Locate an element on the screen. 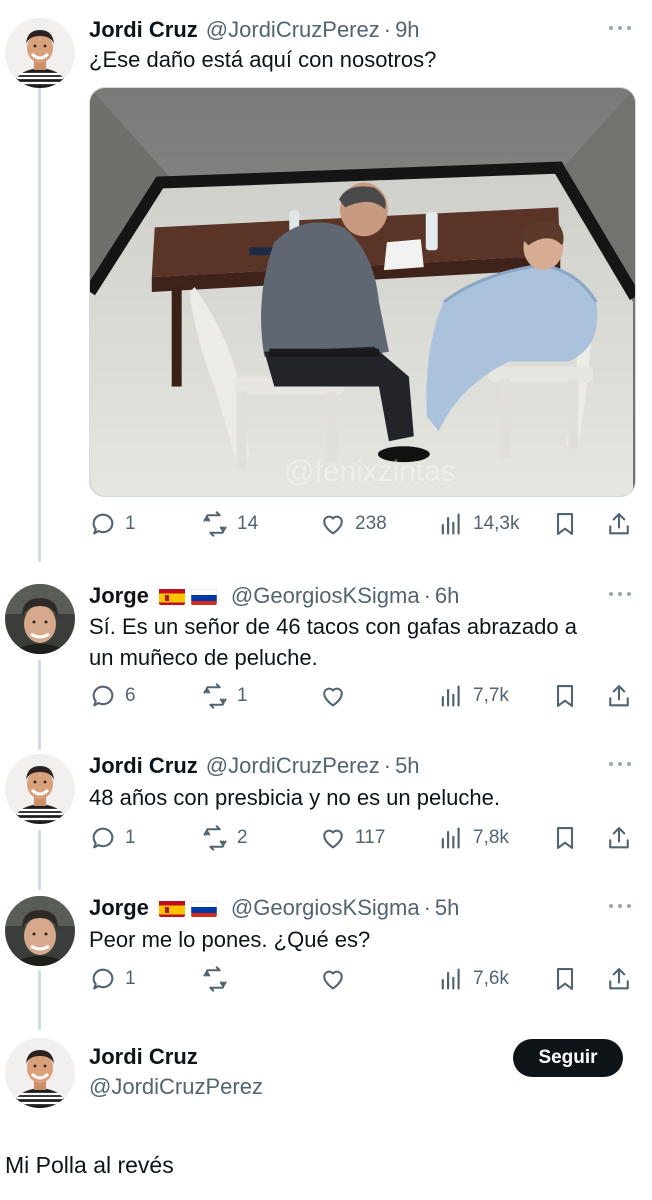 The height and width of the screenshot is (1200, 652). tweet-actions: 1 14 238 14,3k is located at coordinates (364, 524).